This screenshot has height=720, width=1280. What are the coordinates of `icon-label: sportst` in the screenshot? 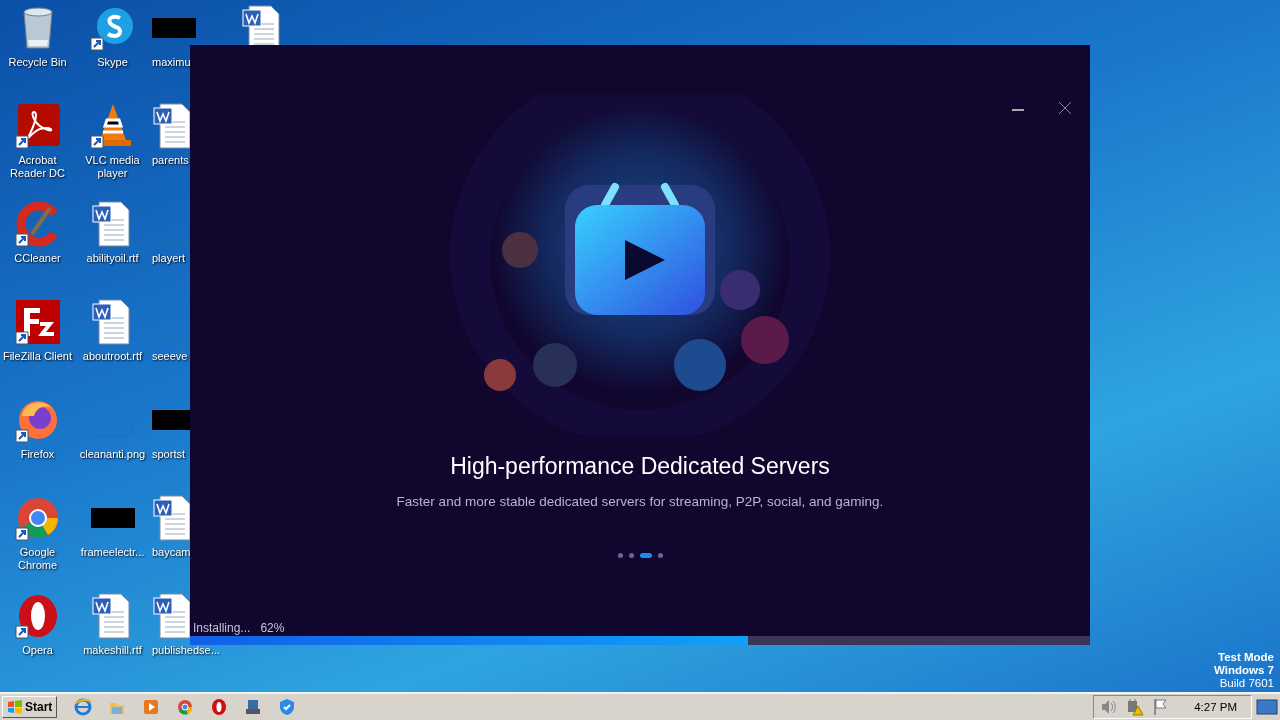 It's located at (168, 454).